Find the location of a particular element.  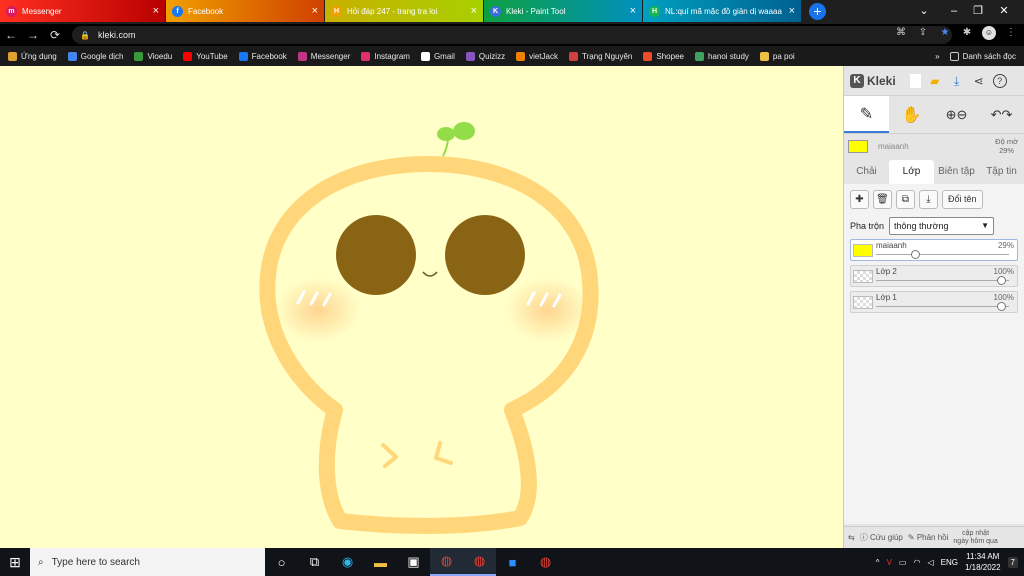

chrome-icon: ◍ is located at coordinates (479, 562).